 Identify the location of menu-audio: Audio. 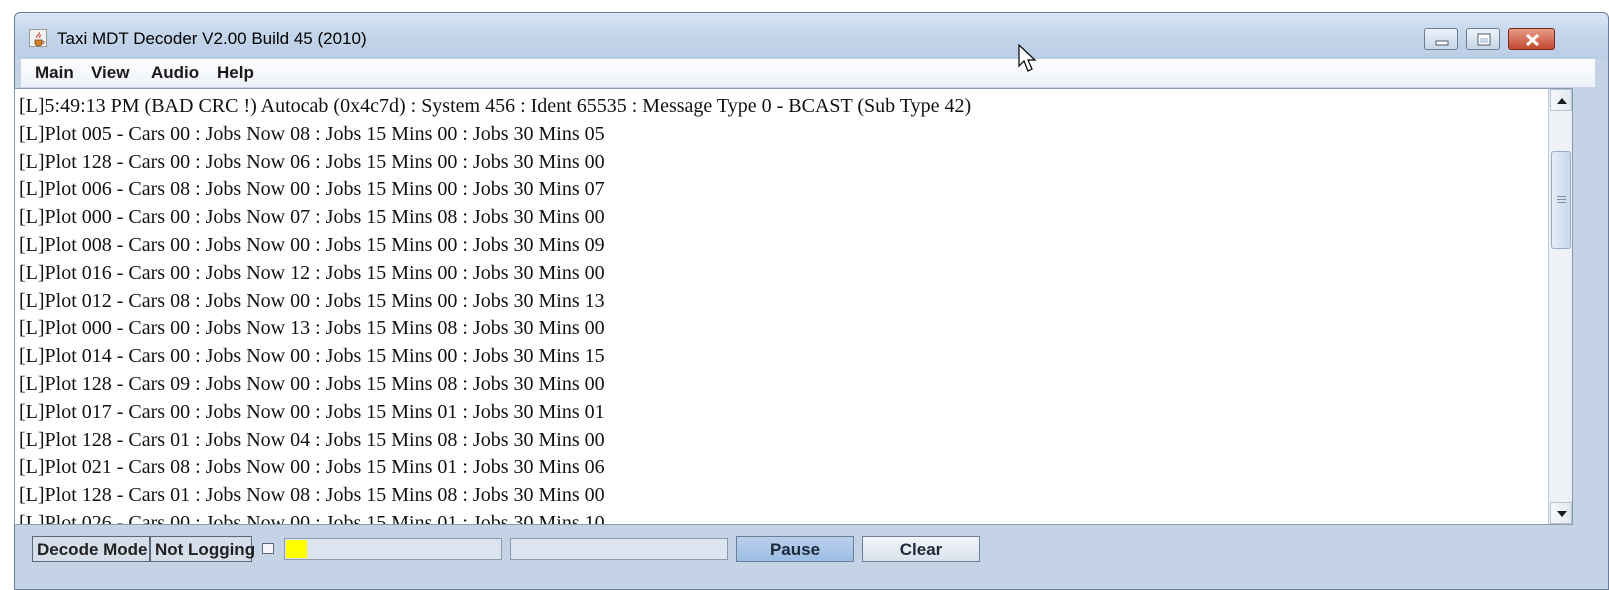
(175, 73).